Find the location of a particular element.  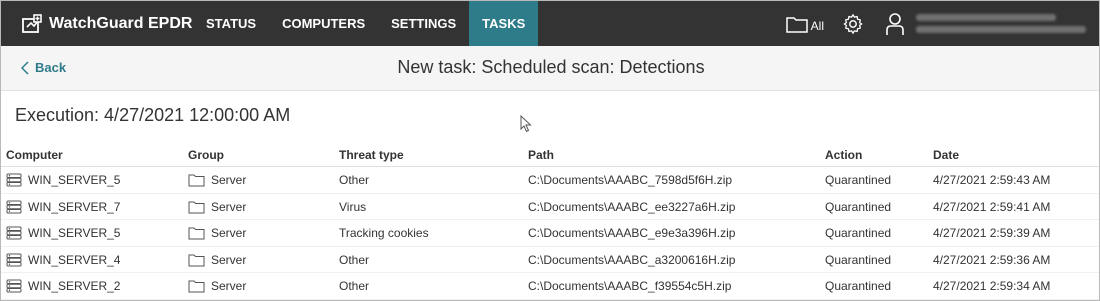

tab-status: STATUS is located at coordinates (231, 23).